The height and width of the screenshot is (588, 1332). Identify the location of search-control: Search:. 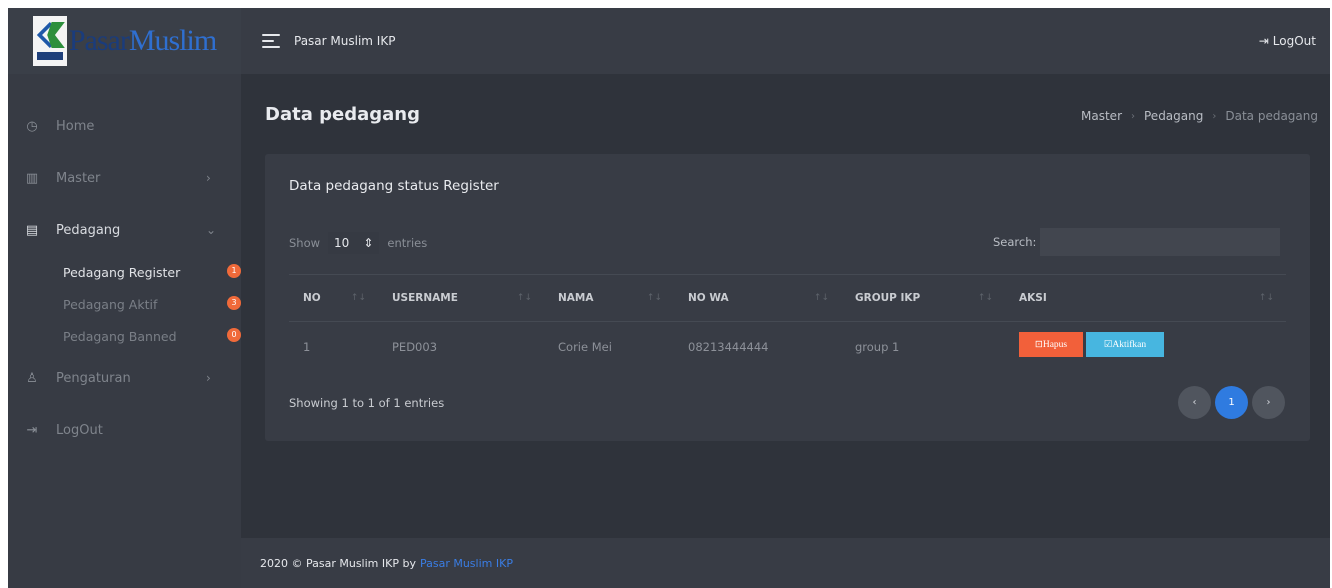
(1137, 242).